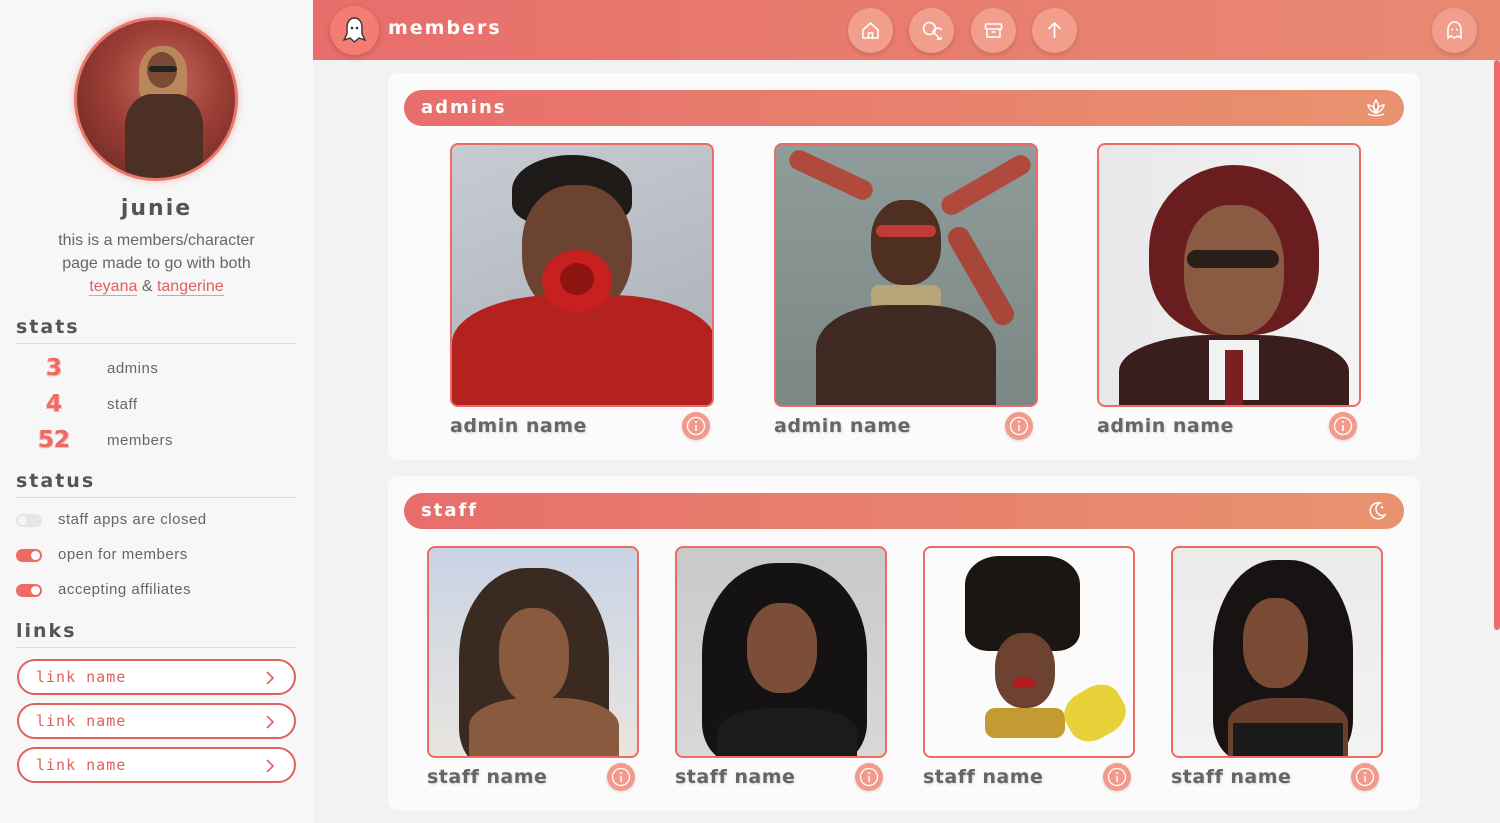  I want to click on arrow-up-icon, so click(1054, 30).